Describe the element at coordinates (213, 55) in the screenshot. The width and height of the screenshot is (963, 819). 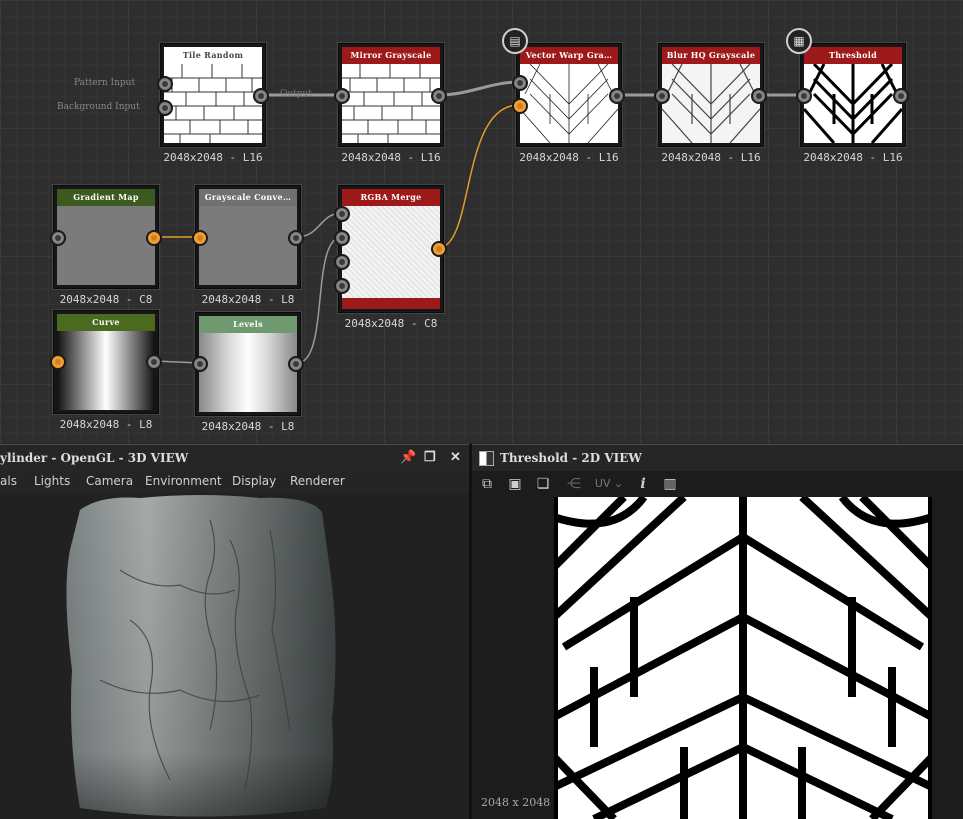
I see `node-title: Tile Random` at that location.